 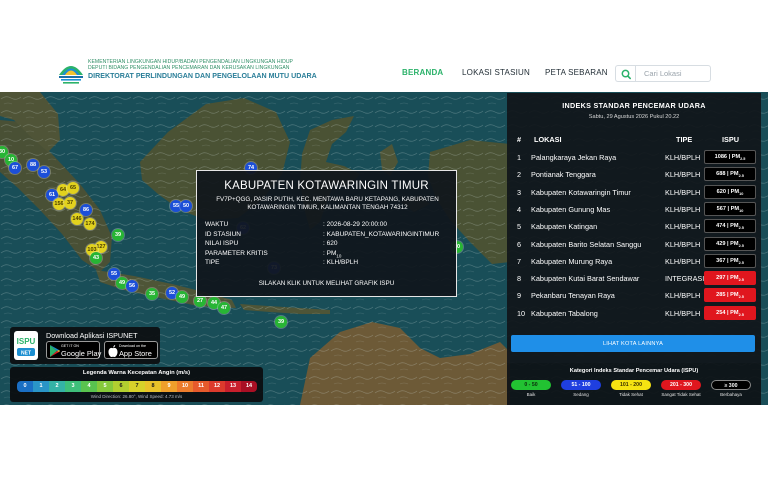 What do you see at coordinates (25, 386) in the screenshot?
I see `wind-scale-step: 0` at bounding box center [25, 386].